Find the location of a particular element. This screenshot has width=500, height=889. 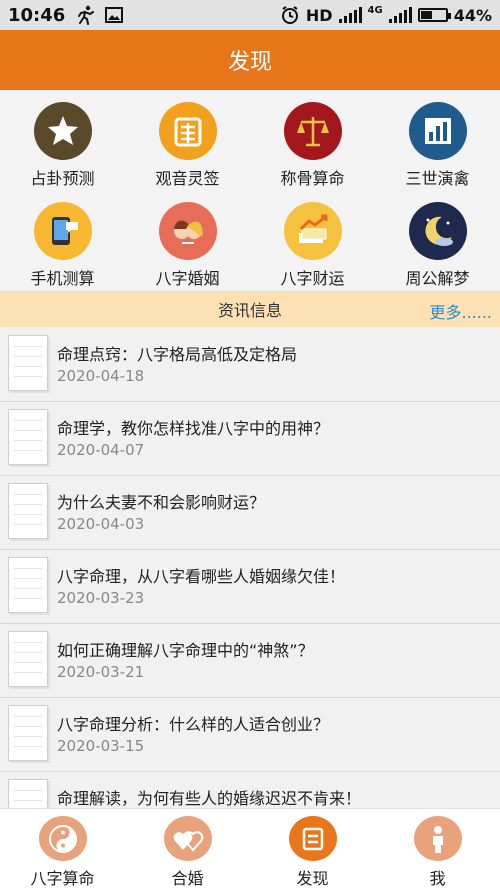

feature-dream-interpretation: 周公解梦 is located at coordinates (437, 240).